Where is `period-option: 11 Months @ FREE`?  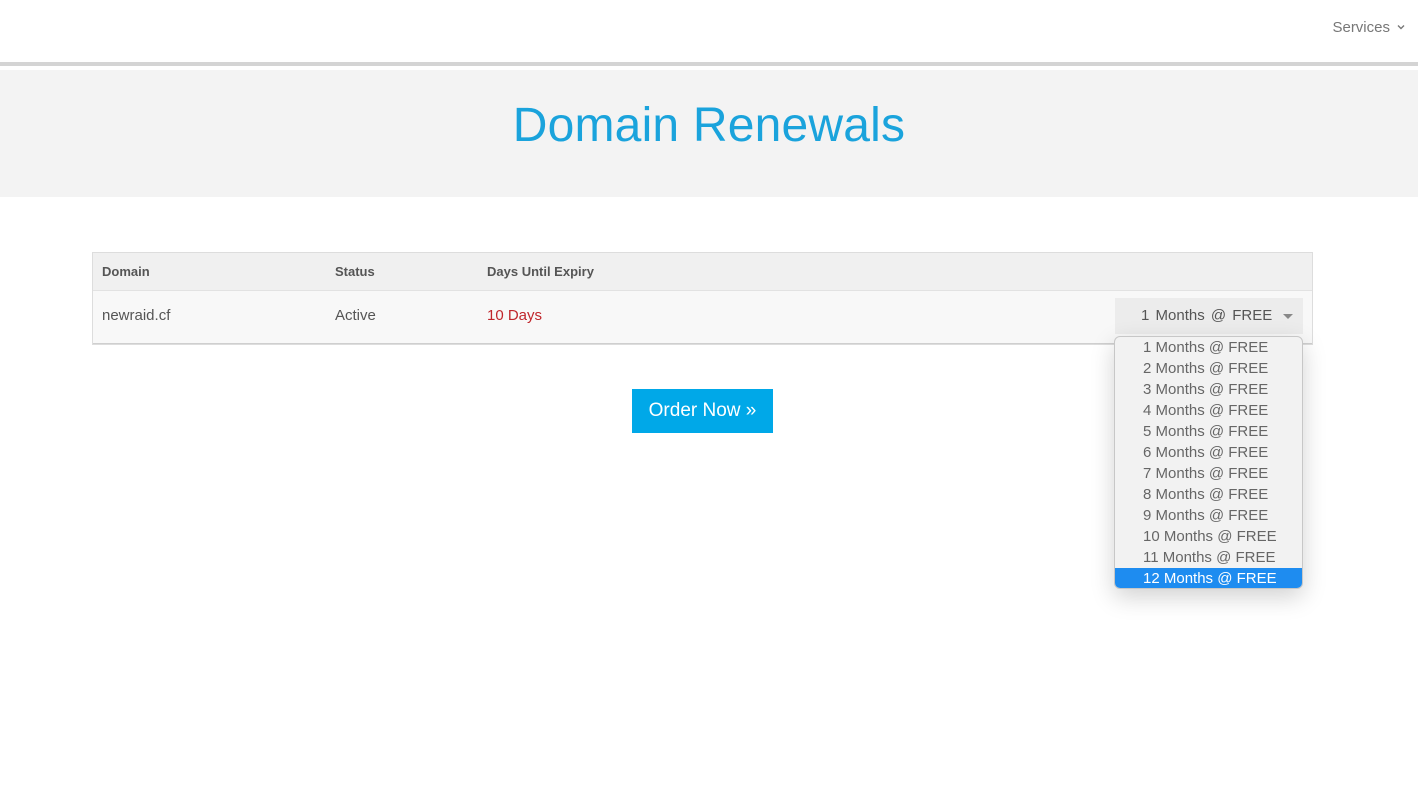
period-option: 11 Months @ FREE is located at coordinates (1208, 557).